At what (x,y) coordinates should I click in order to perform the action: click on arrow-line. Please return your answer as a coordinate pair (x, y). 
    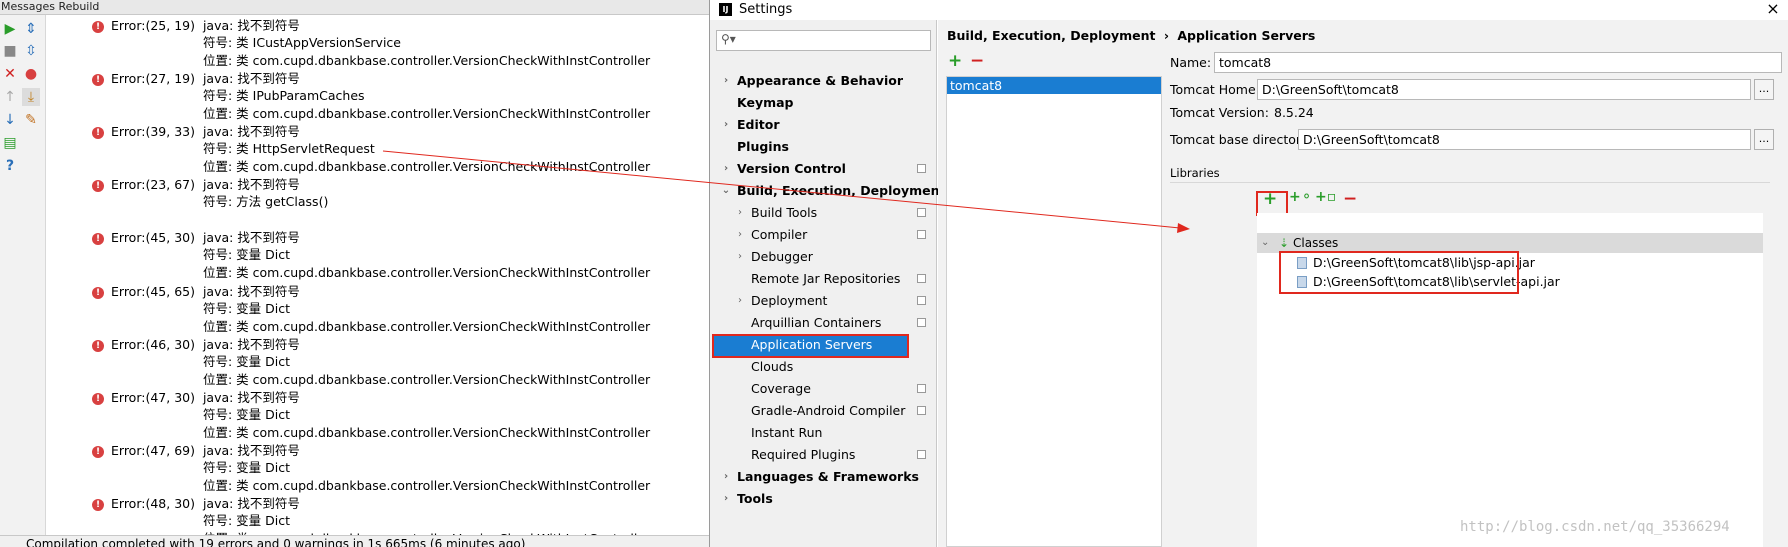
    Looking at the image, I should click on (781, 189).